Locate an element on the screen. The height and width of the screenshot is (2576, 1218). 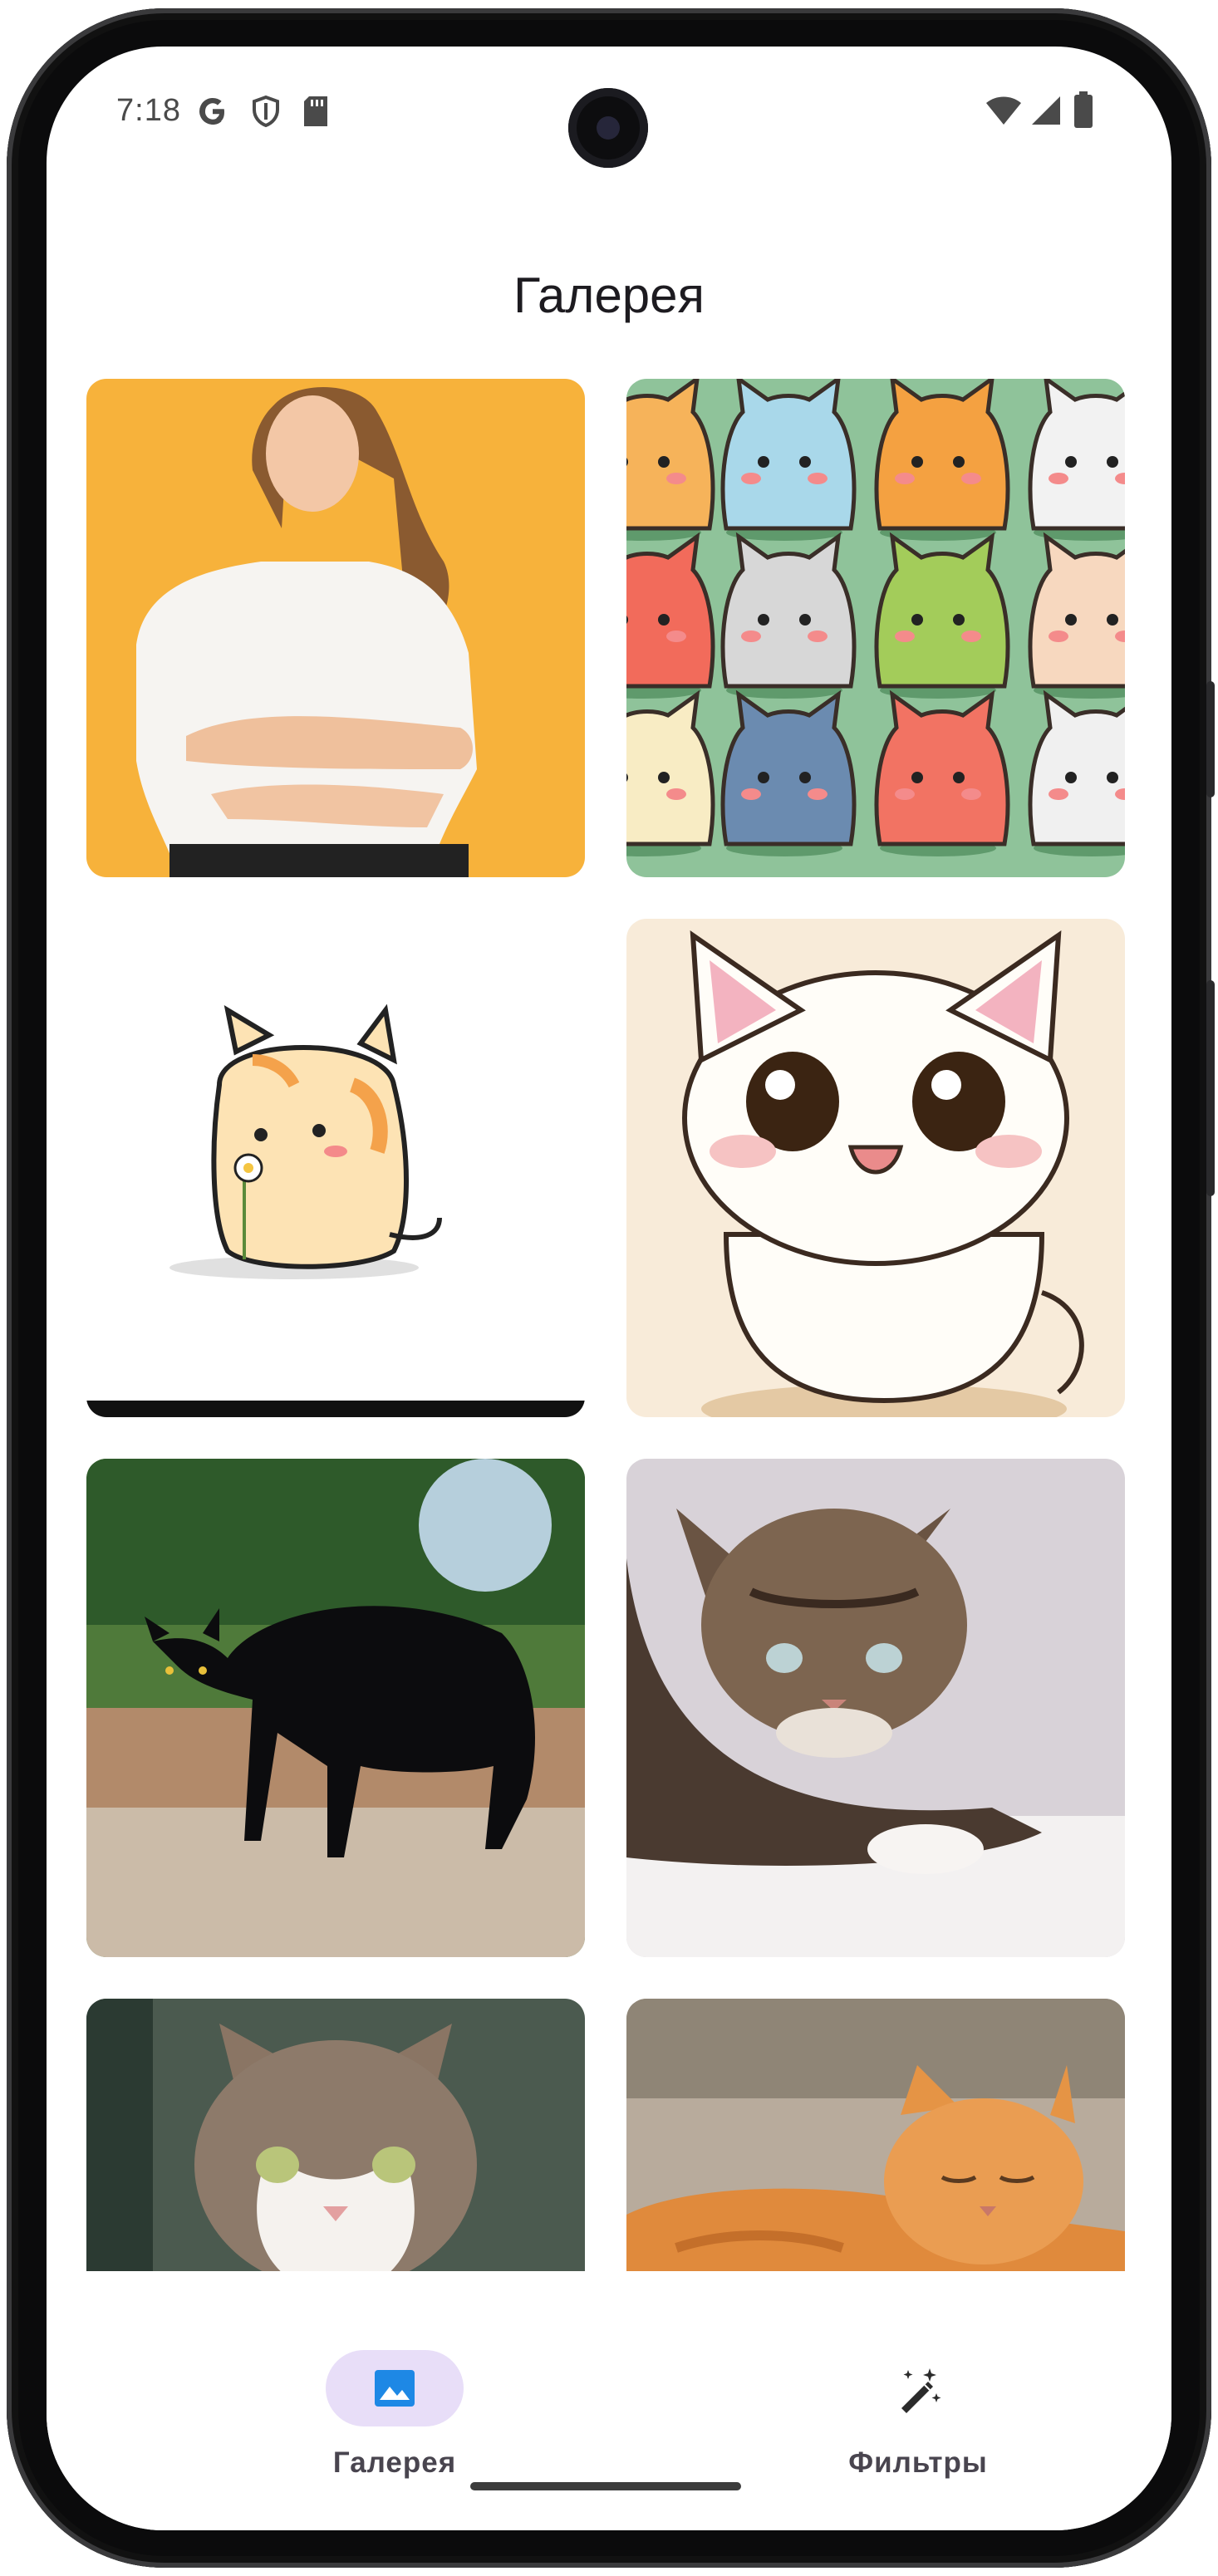
tabby-kitten-photo is located at coordinates (876, 1708).